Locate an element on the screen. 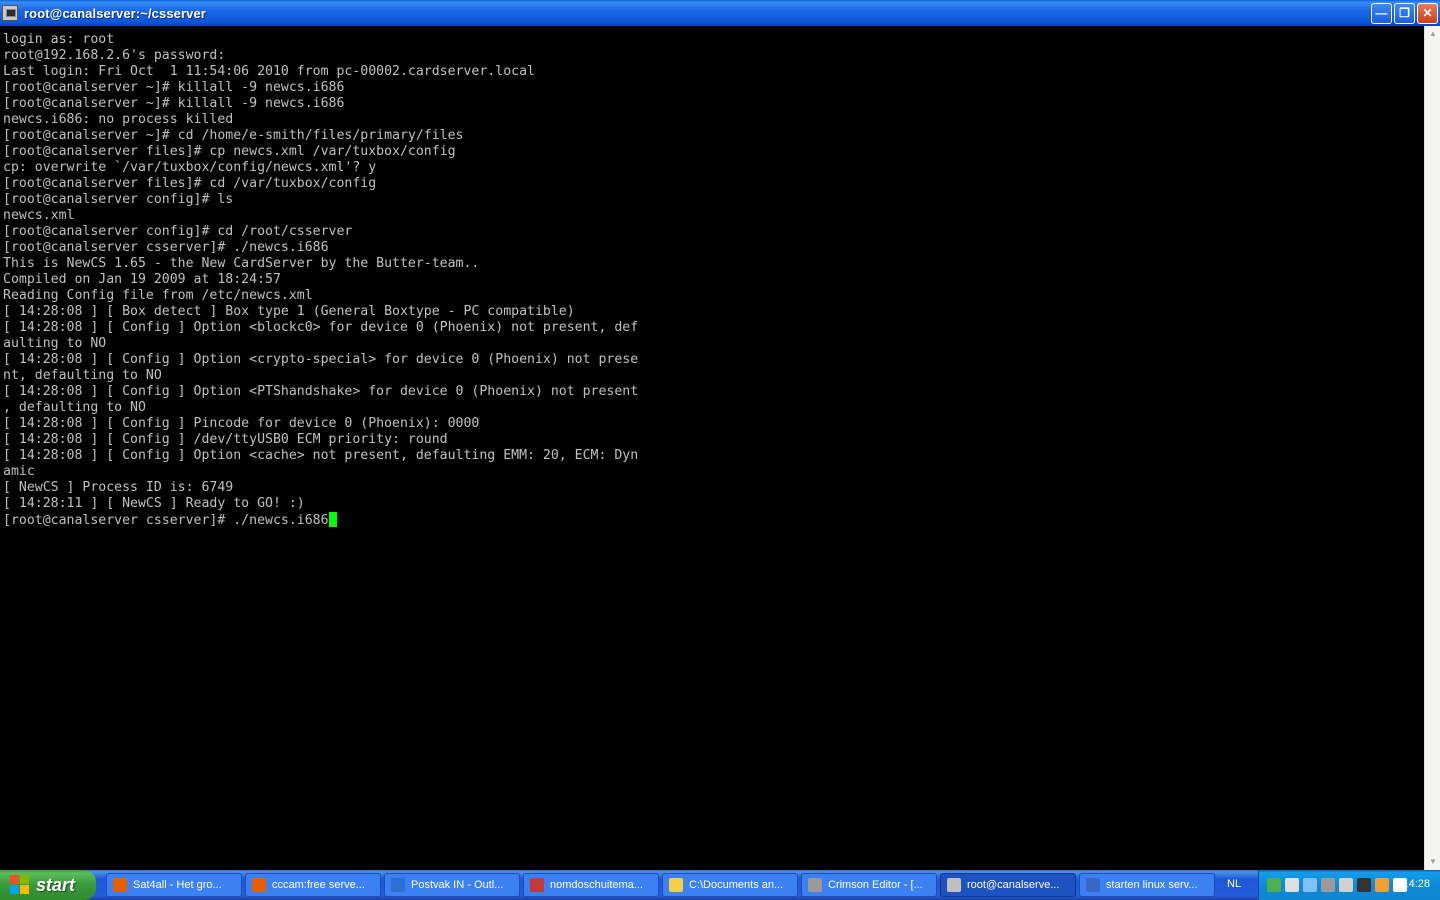 This screenshot has width=1440, height=900. close-button: ✕ is located at coordinates (1427, 13).